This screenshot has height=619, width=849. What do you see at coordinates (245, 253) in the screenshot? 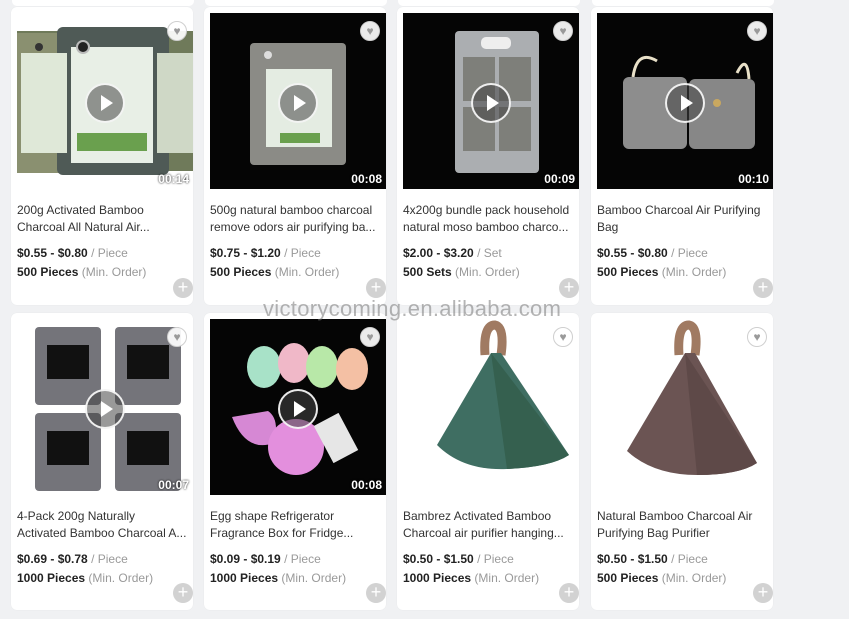
I see `price-value: $0.75 - $1.20` at bounding box center [245, 253].